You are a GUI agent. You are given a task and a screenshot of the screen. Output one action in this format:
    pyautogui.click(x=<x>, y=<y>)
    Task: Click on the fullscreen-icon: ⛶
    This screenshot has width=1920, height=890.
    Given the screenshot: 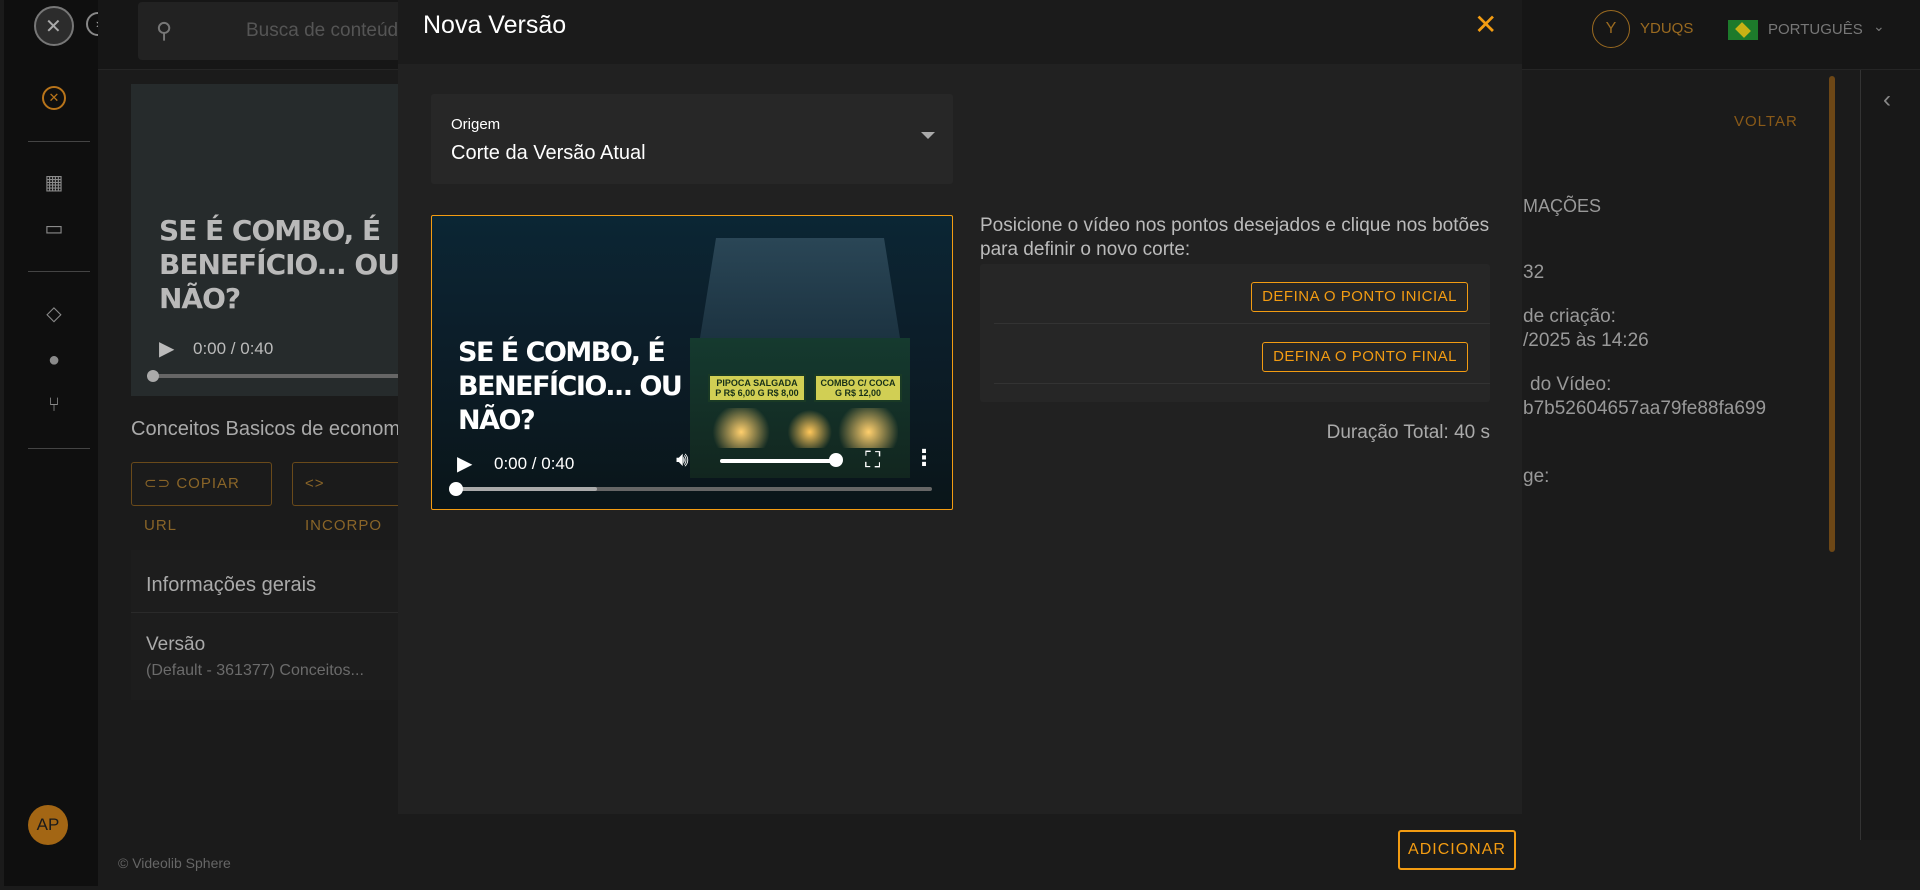 What is the action you would take?
    pyautogui.click(x=872, y=460)
    